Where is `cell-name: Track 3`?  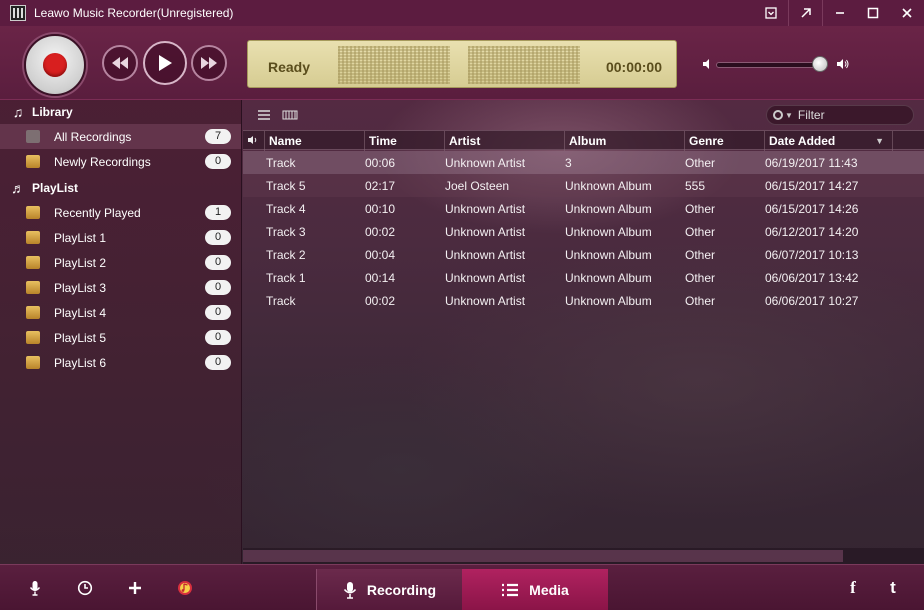 cell-name: Track 3 is located at coordinates (286, 231).